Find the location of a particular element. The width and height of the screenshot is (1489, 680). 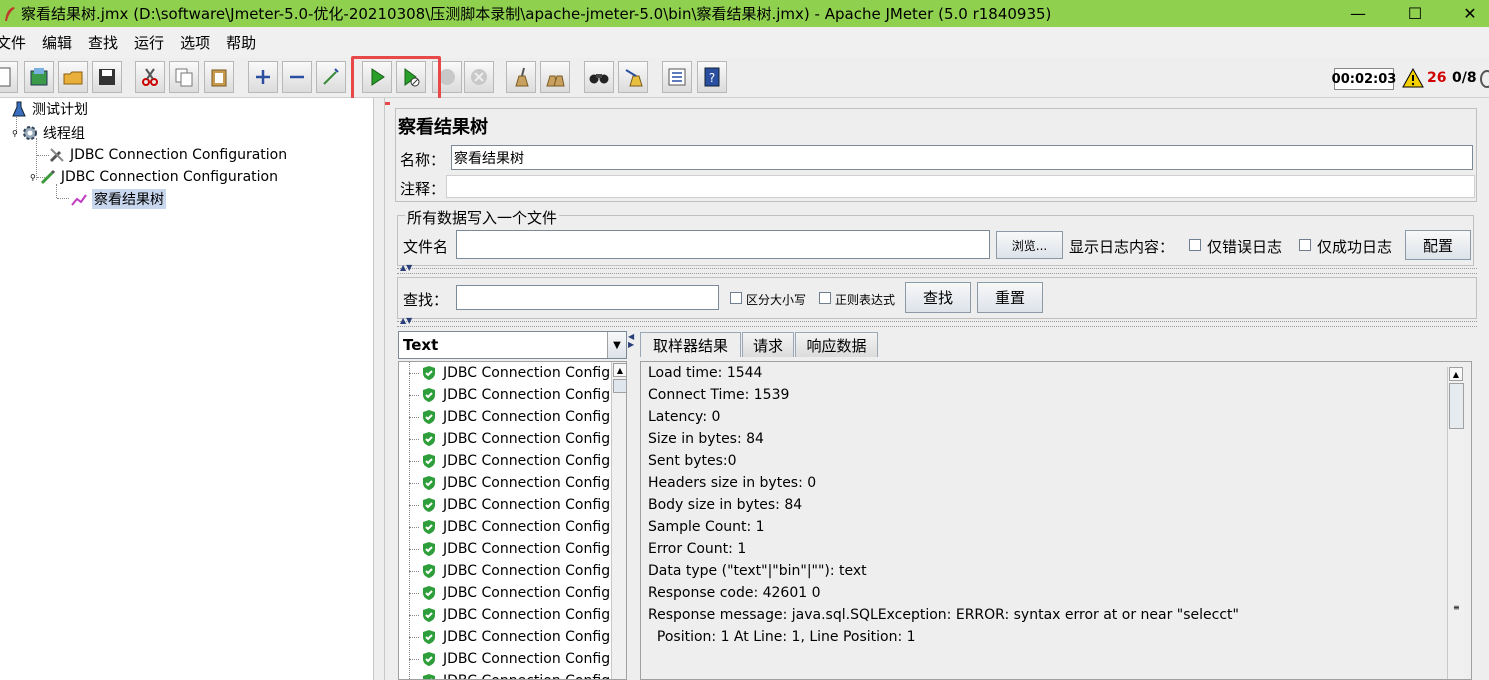

function-helper-button is located at coordinates (677, 77).